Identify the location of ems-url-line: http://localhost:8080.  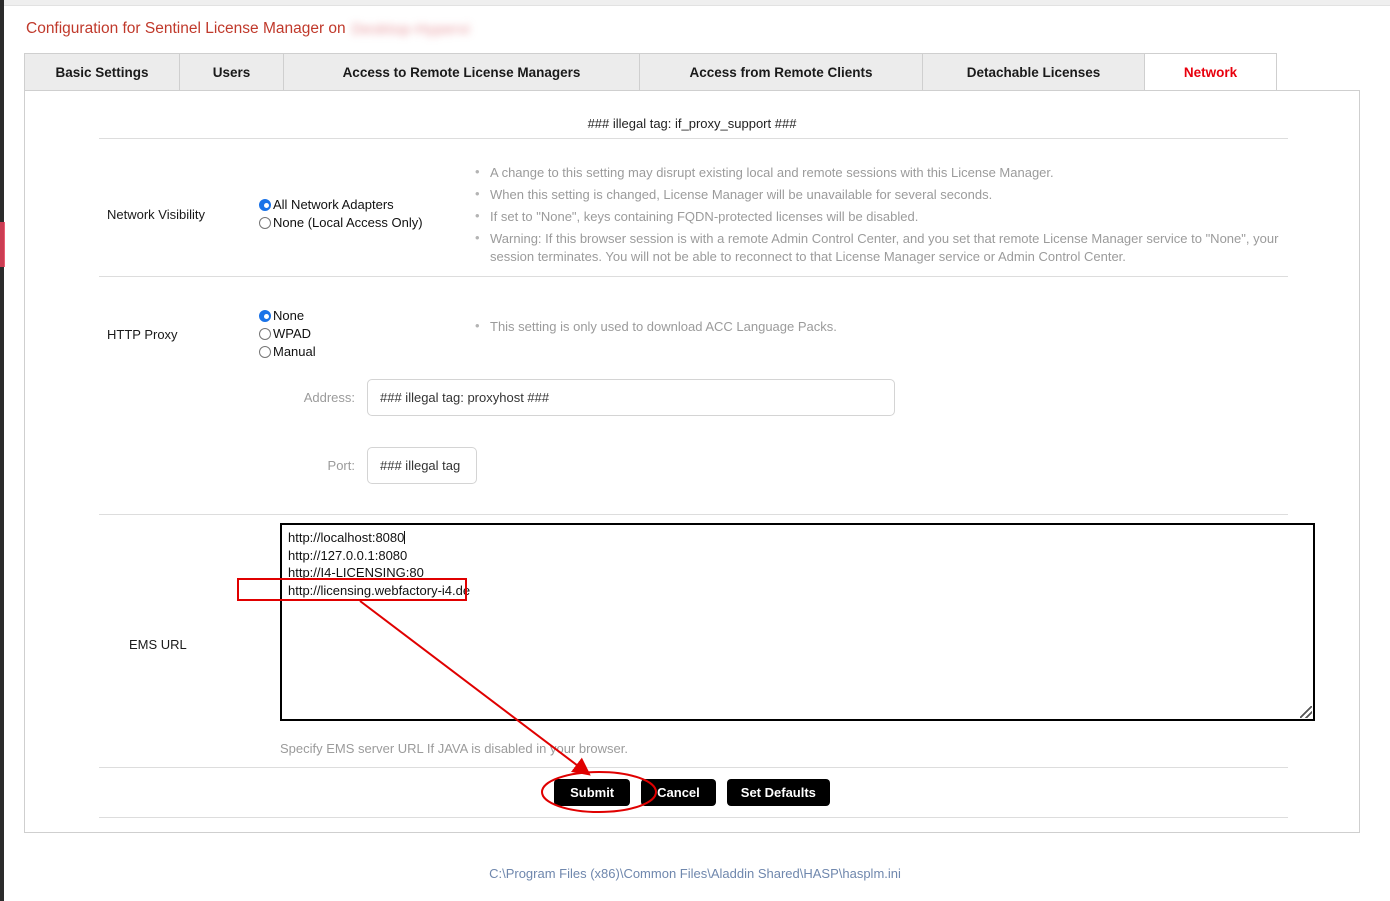
(347, 538).